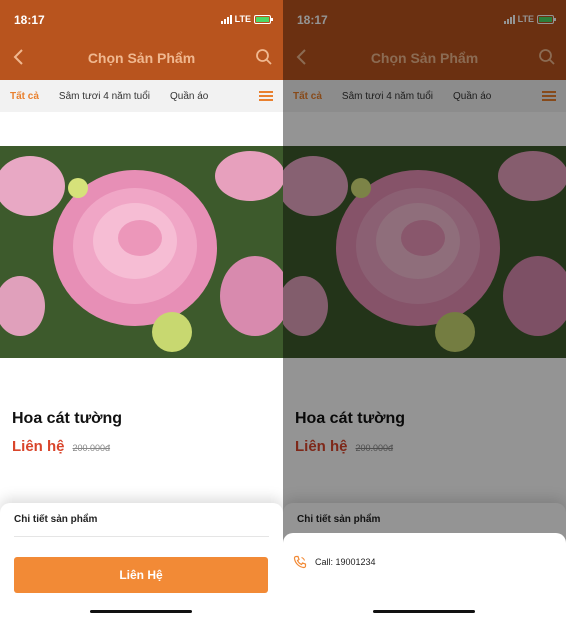  What do you see at coordinates (104, 96) in the screenshot?
I see `tab-ginseng: Sâm tươi 4 năm tuổi` at bounding box center [104, 96].